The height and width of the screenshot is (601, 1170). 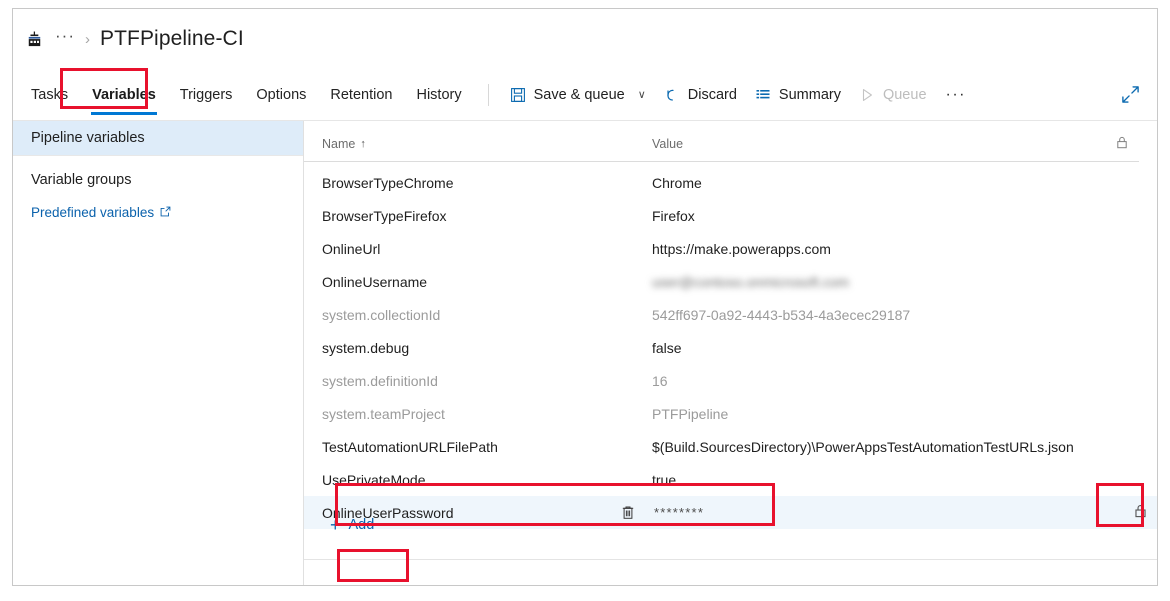 I want to click on column-header-lock, so click(x=1122, y=144).